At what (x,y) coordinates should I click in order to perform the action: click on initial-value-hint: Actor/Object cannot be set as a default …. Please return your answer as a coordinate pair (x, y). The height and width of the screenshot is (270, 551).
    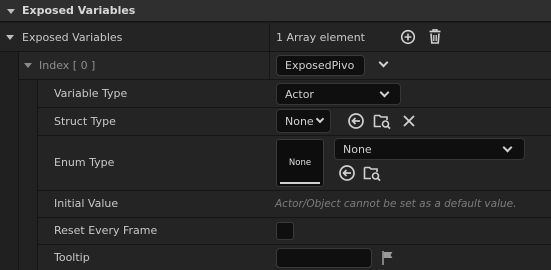
    Looking at the image, I should click on (396, 204).